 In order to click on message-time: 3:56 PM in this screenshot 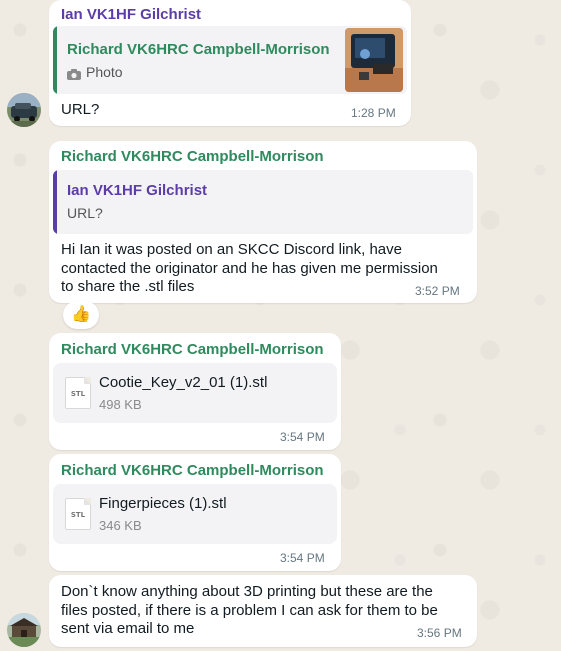, I will do `click(439, 633)`.